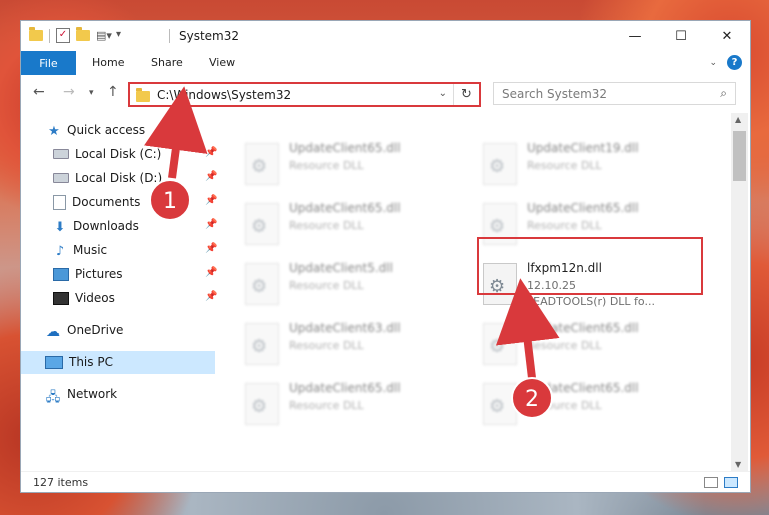  Describe the element at coordinates (583, 148) in the screenshot. I see `file-name: UpdateClient19.dll` at that location.